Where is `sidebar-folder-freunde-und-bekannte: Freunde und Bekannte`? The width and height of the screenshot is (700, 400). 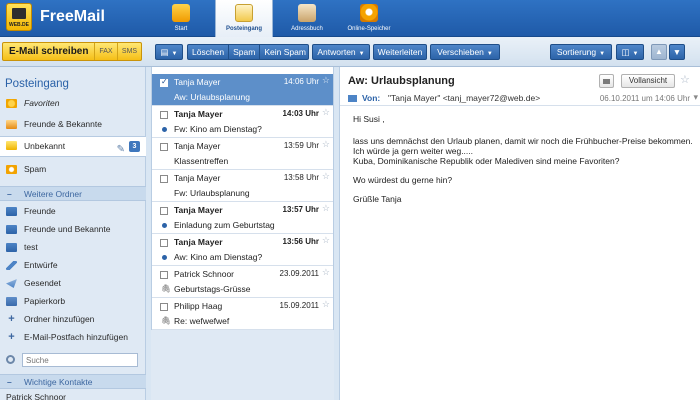 sidebar-folder-freunde-und-bekannte: Freunde und Bekannte is located at coordinates (73, 229).